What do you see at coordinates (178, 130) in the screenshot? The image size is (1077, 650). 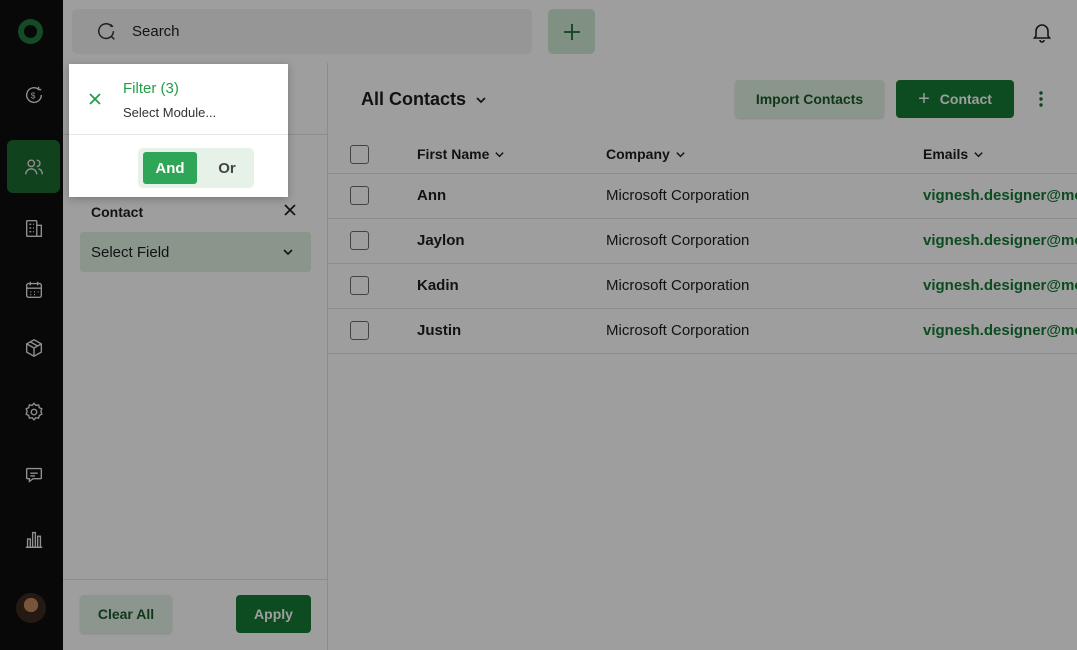 I see `filter-popup: Filter (3) Select Module... And Or` at bounding box center [178, 130].